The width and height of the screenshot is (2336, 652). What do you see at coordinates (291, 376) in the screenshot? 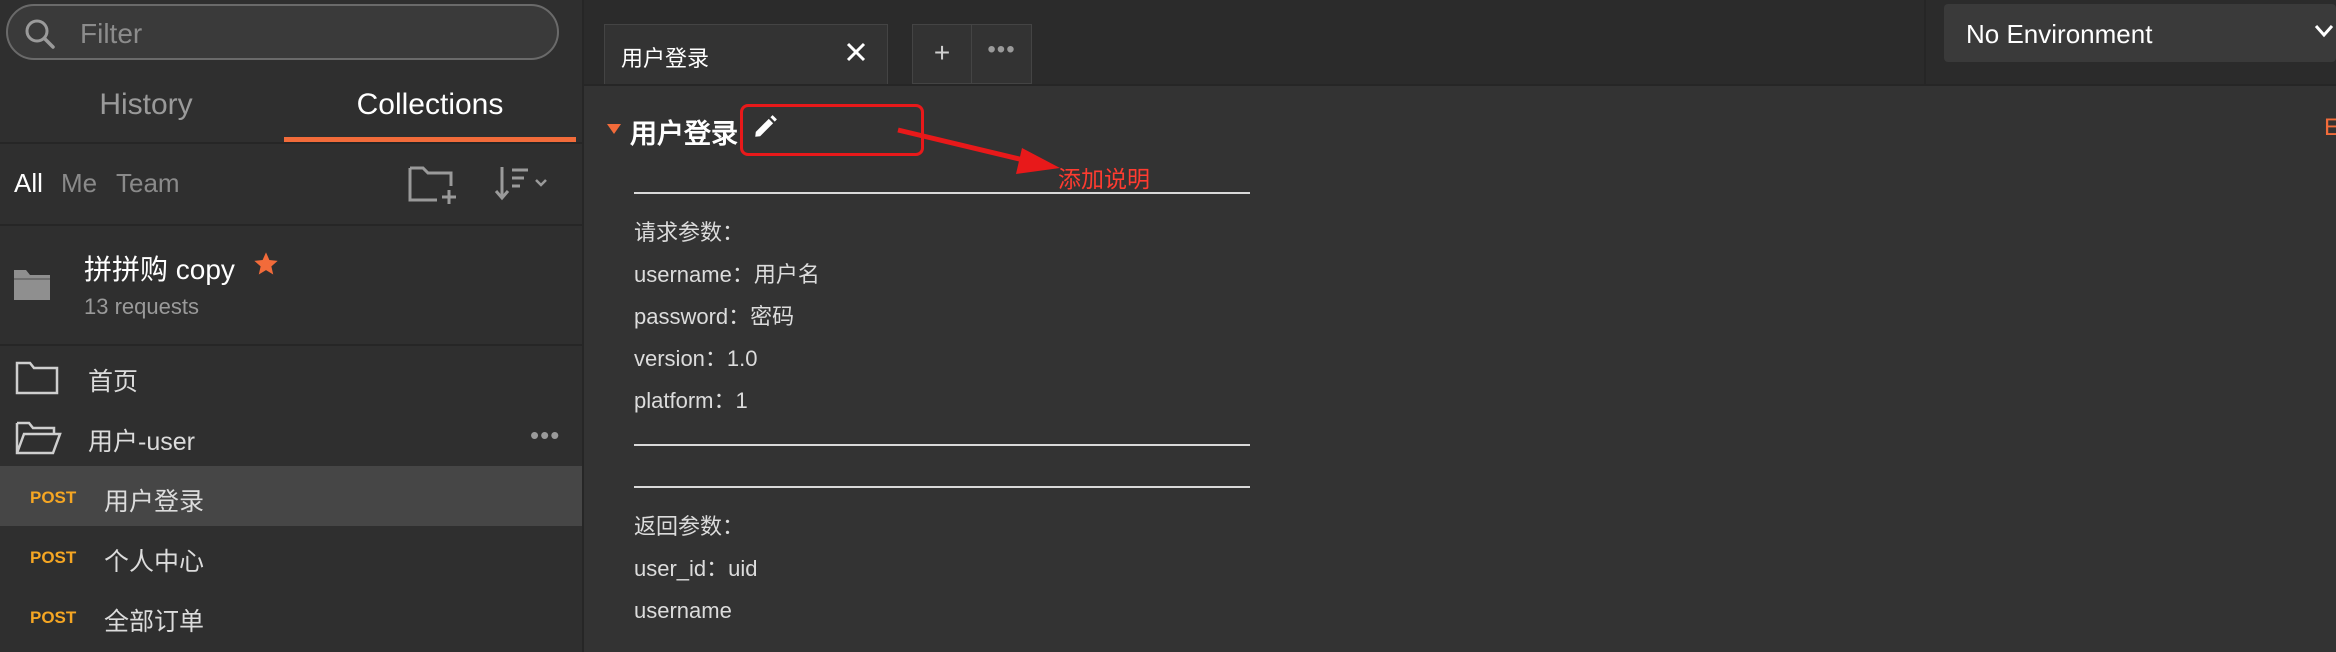
I see `folder-item: 首页` at bounding box center [291, 376].